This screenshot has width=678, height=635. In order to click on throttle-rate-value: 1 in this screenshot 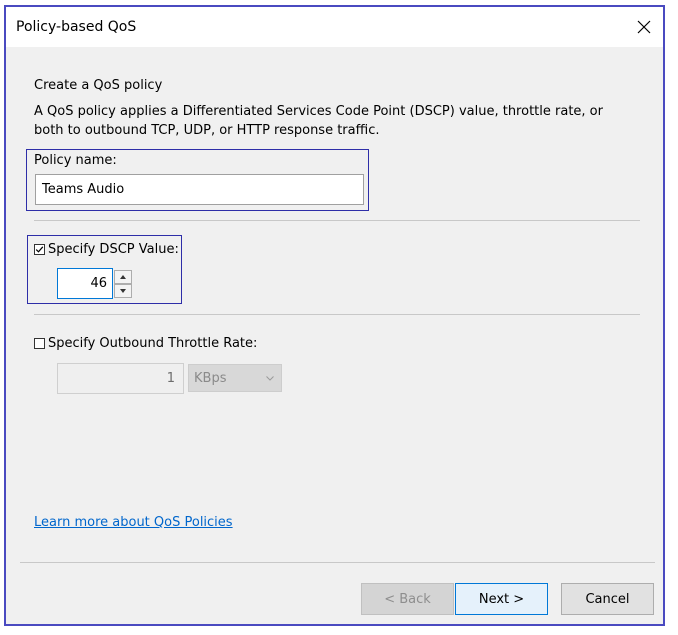, I will do `click(170, 378)`.